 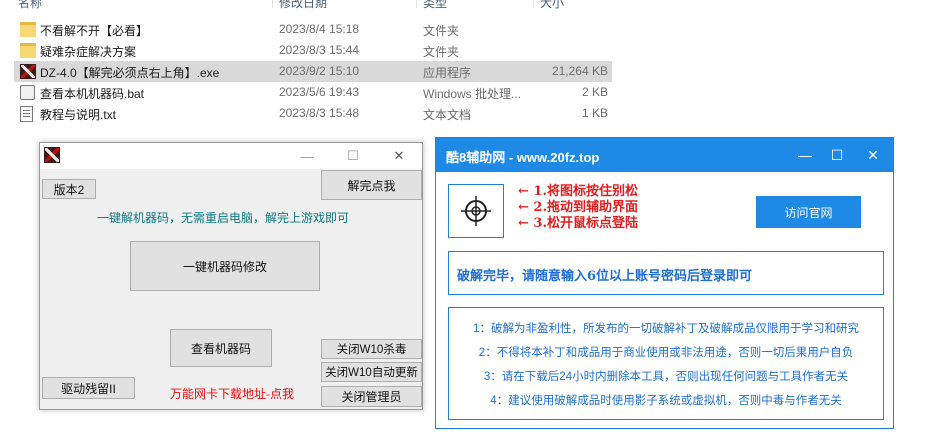 What do you see at coordinates (30, 5) in the screenshot?
I see `column-name: 名称` at bounding box center [30, 5].